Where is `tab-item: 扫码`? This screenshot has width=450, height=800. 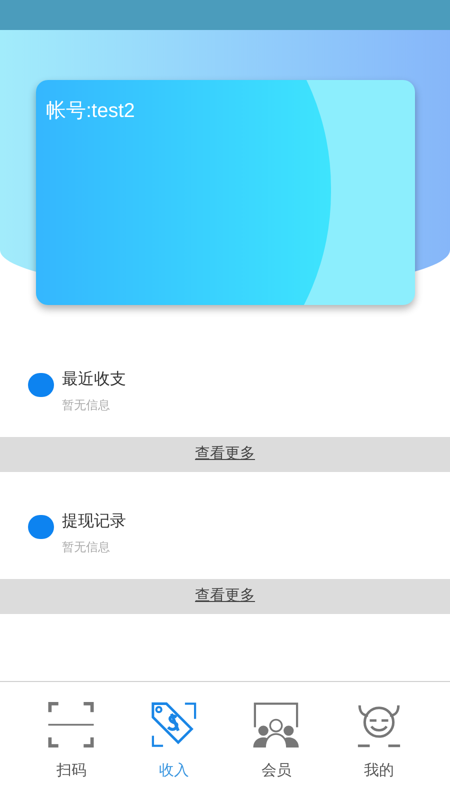
tab-item: 扫码 is located at coordinates (71, 742).